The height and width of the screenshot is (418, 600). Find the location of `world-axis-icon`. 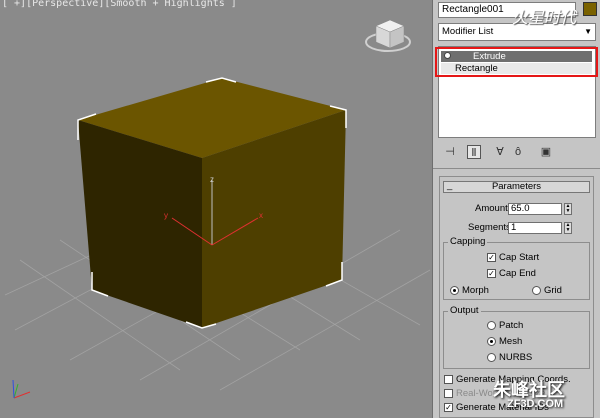

world-axis-icon is located at coordinates (21, 389).